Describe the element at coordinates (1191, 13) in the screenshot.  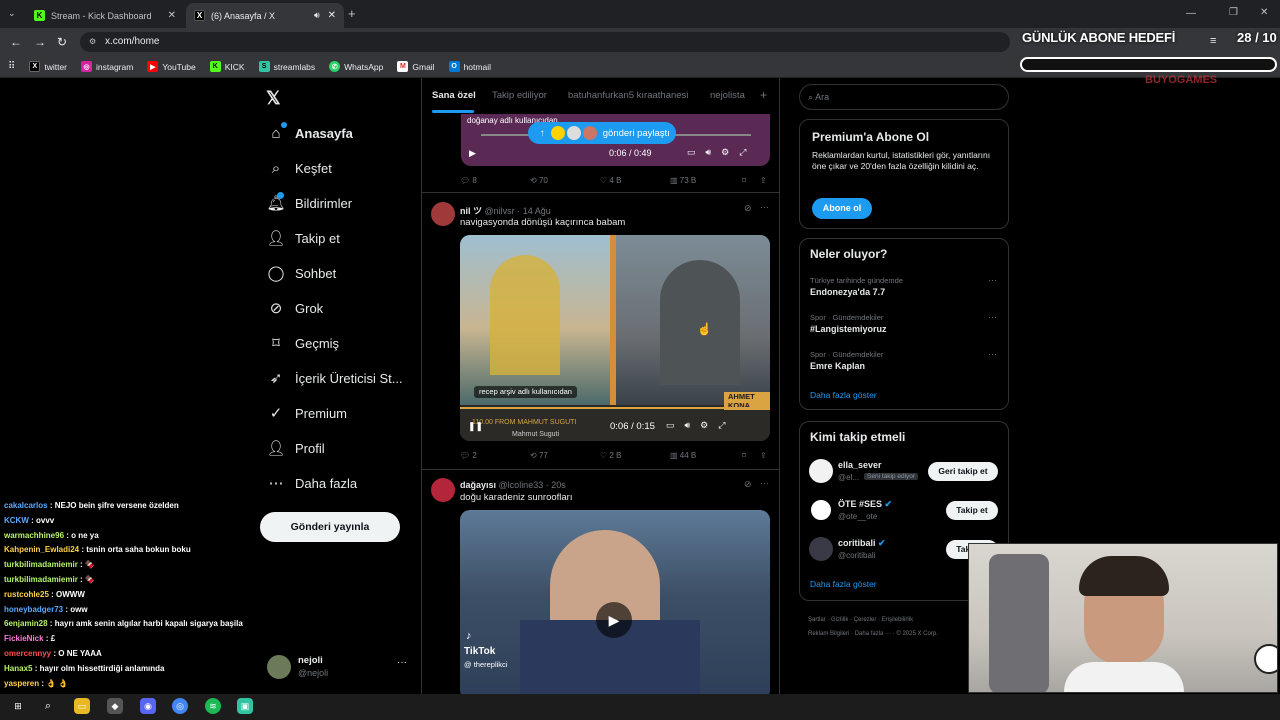
I see `minimize-icon: —` at that location.